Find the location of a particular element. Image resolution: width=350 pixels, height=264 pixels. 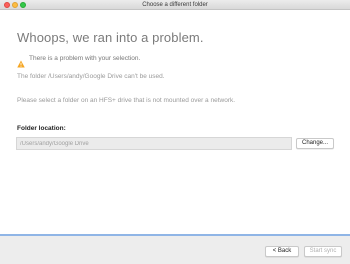

title-bar: Choose a different folder is located at coordinates (175, 5).